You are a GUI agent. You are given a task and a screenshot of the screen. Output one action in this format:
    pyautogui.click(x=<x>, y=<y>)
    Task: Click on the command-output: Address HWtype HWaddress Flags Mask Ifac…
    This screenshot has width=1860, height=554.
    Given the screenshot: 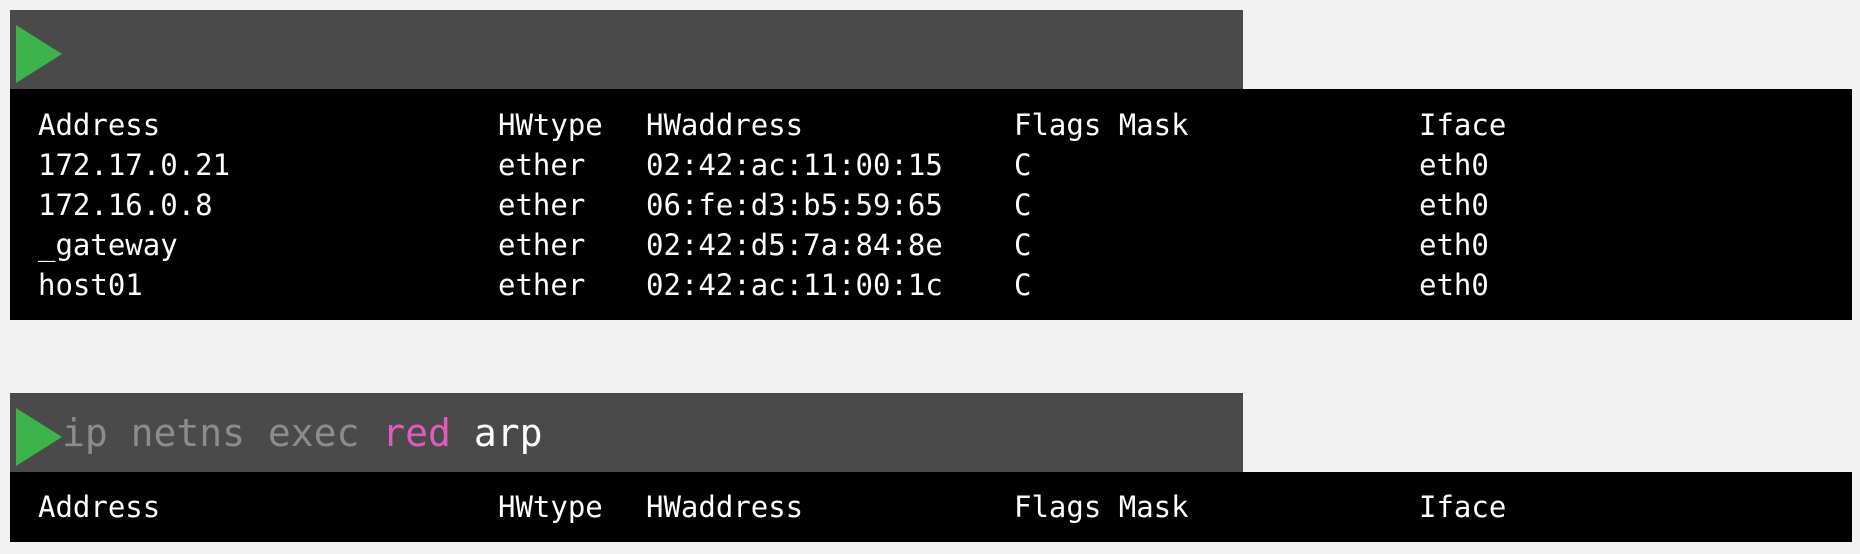 What is the action you would take?
    pyautogui.click(x=931, y=507)
    